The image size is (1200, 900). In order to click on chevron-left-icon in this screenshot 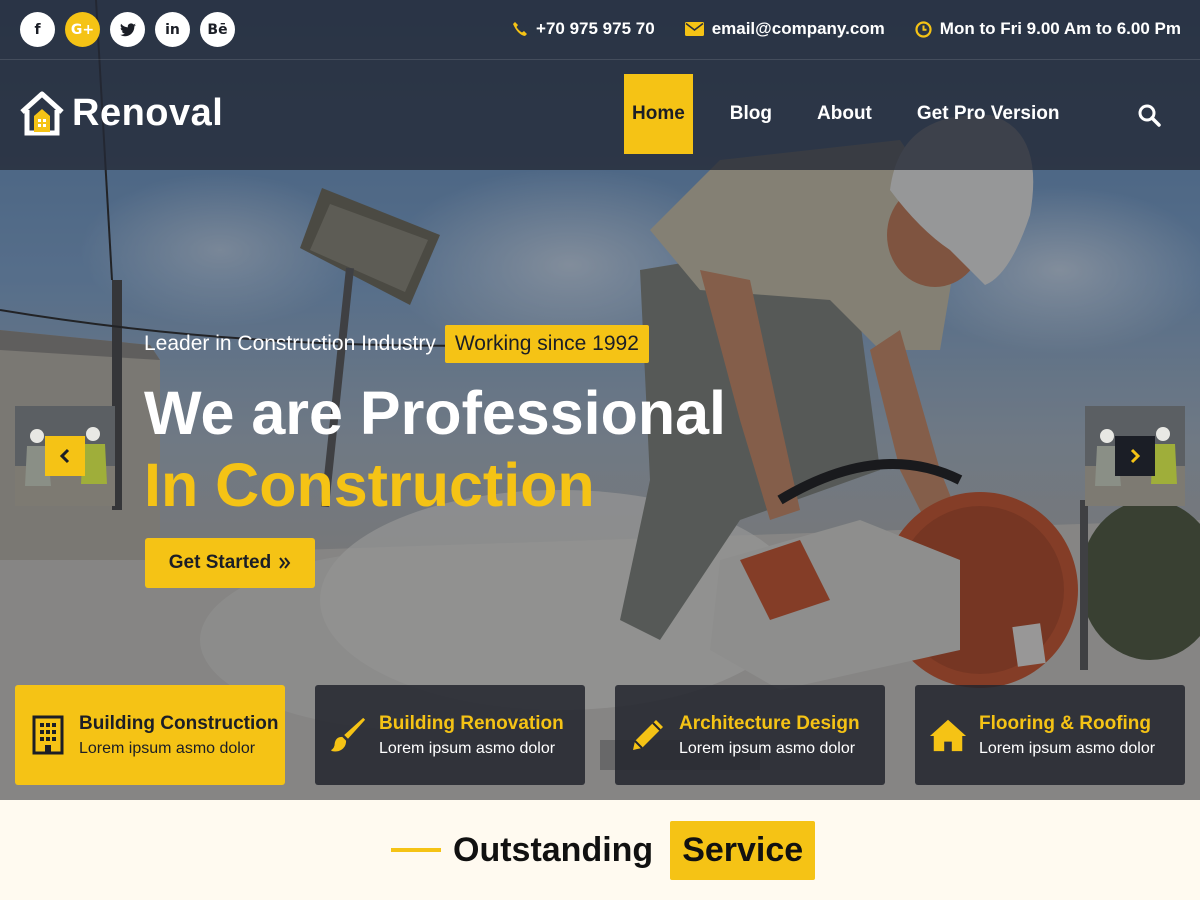, I will do `click(64, 456)`.